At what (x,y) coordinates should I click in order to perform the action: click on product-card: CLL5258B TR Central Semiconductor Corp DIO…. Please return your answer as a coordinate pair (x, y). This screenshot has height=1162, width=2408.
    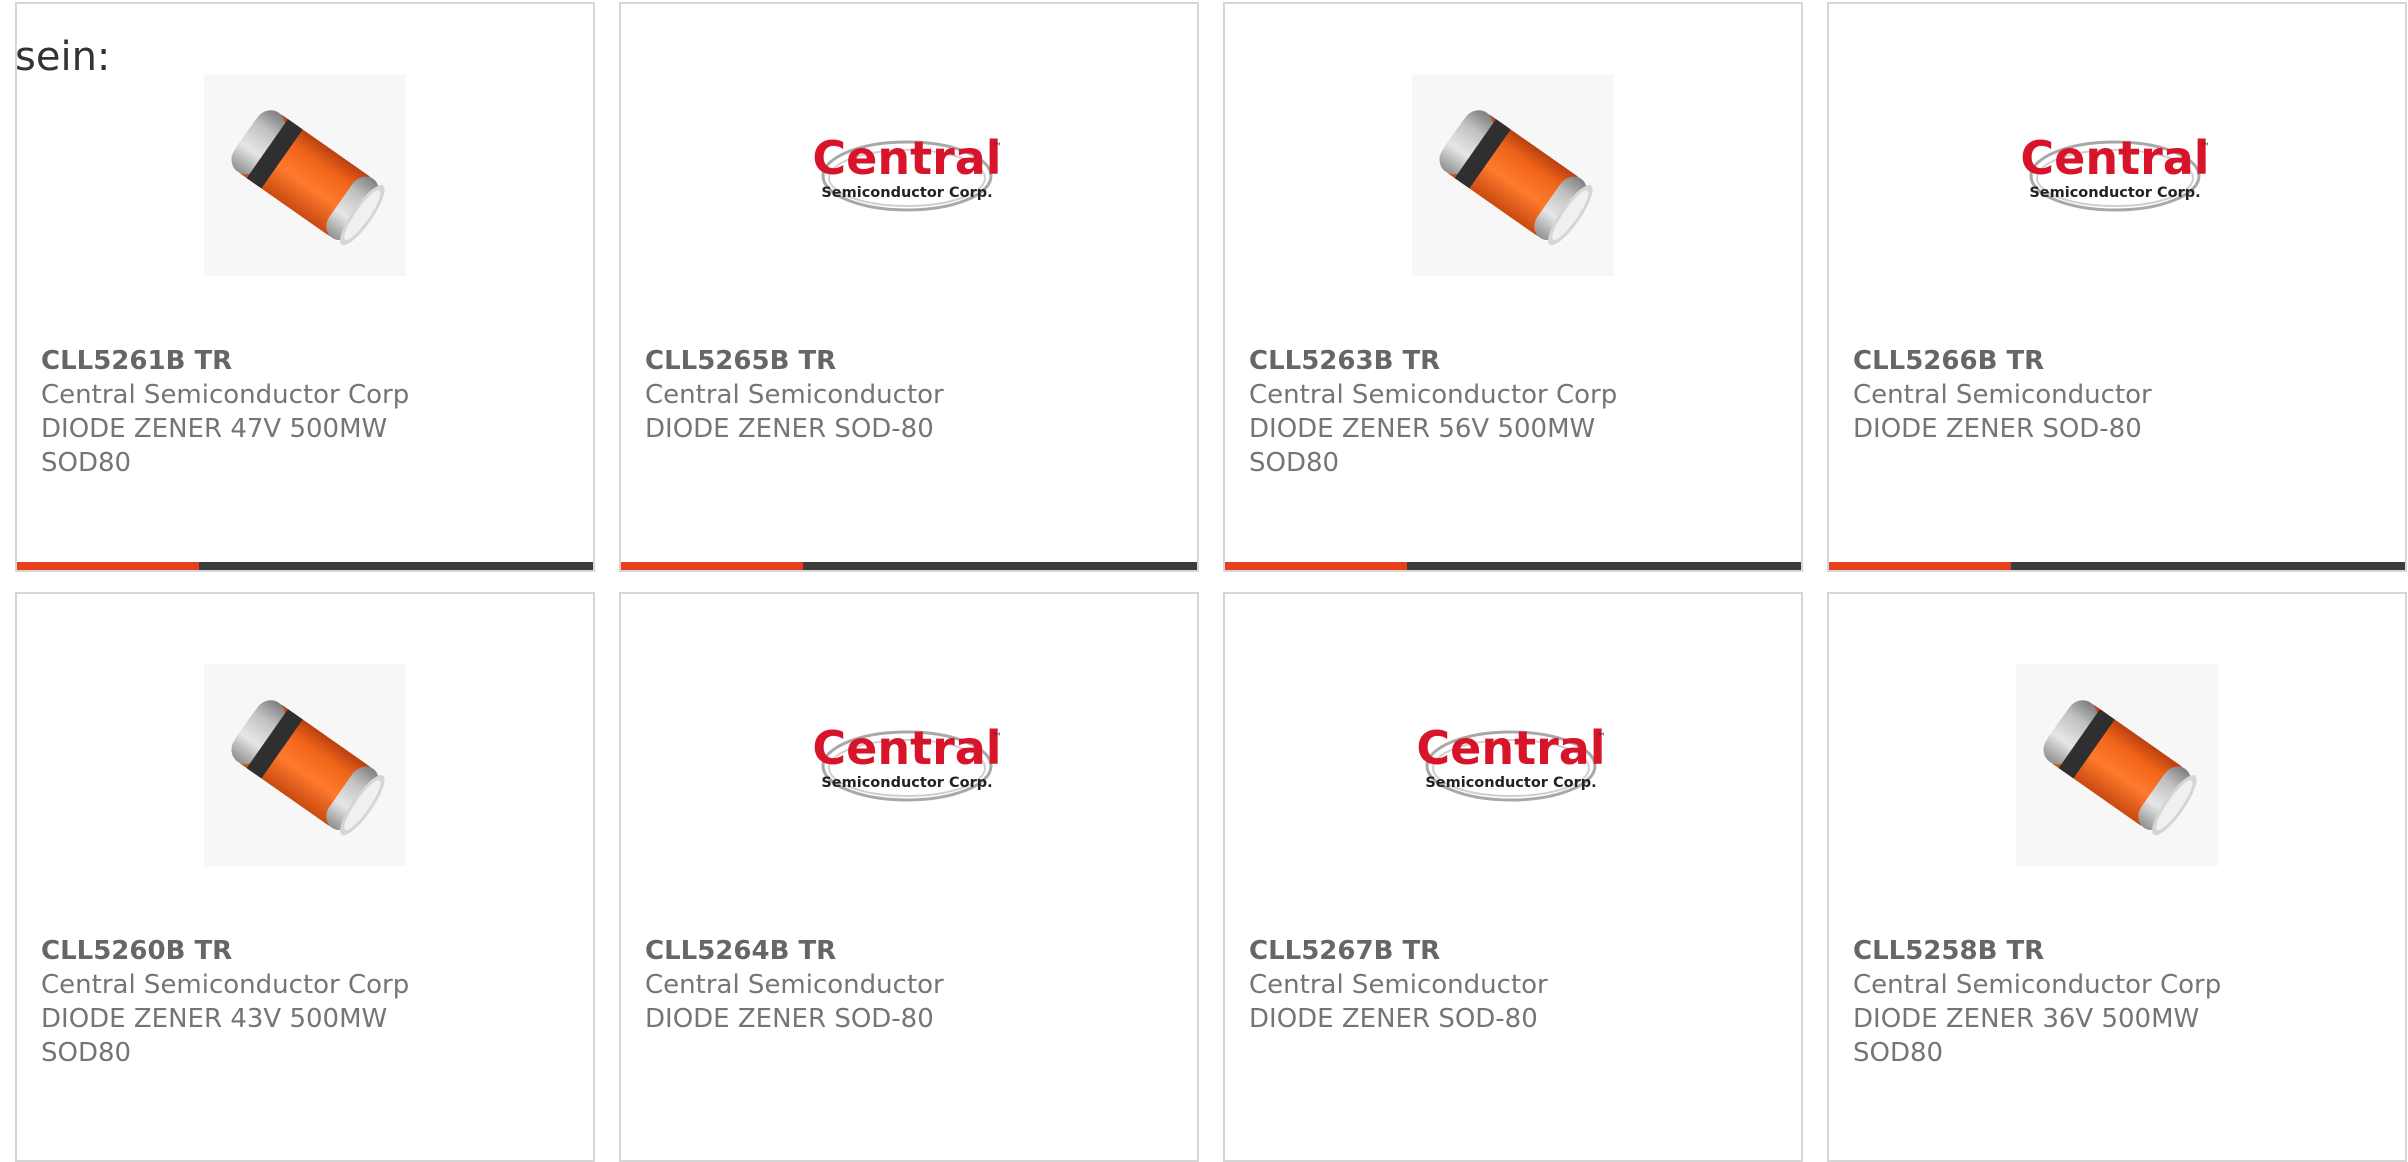
    Looking at the image, I should click on (2117, 877).